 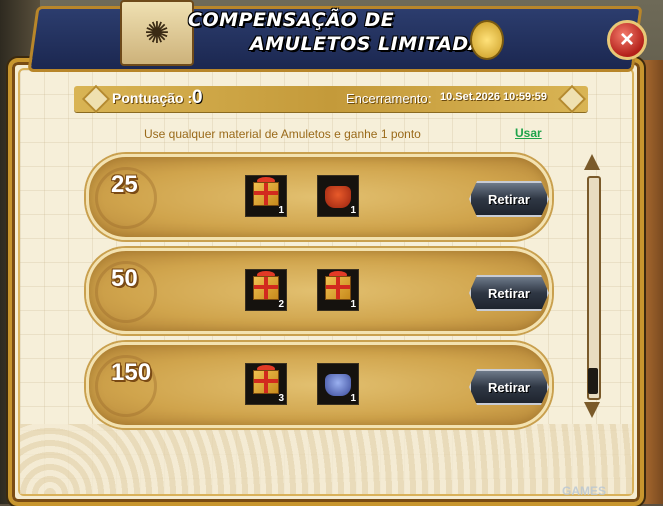 I want to click on title-line-1: COMPENSAÇÃO DE, so click(x=291, y=20).